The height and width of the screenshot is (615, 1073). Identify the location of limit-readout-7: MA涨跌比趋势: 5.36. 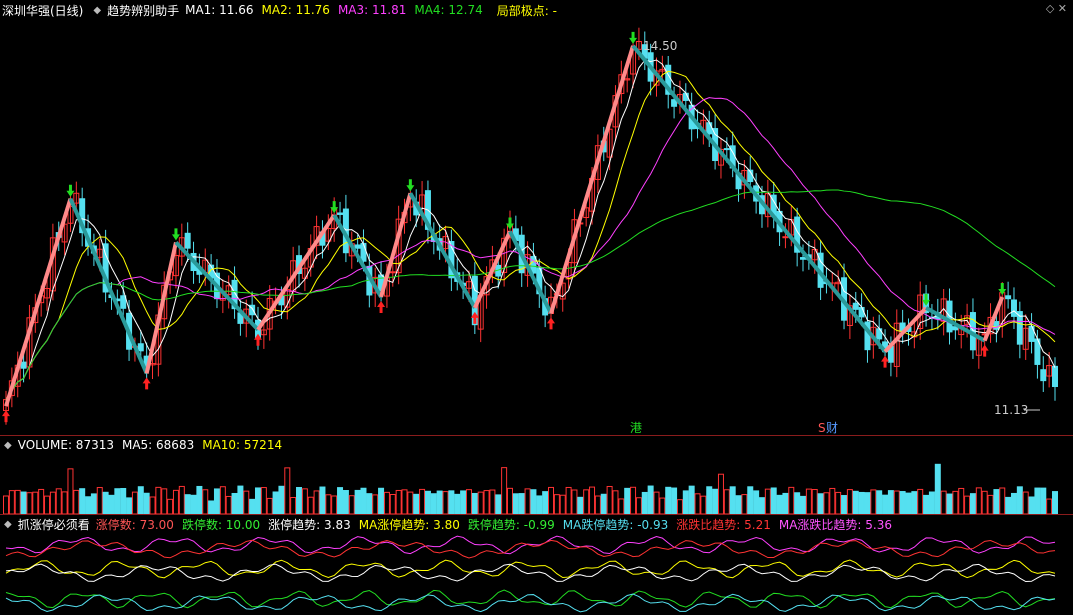
(835, 524).